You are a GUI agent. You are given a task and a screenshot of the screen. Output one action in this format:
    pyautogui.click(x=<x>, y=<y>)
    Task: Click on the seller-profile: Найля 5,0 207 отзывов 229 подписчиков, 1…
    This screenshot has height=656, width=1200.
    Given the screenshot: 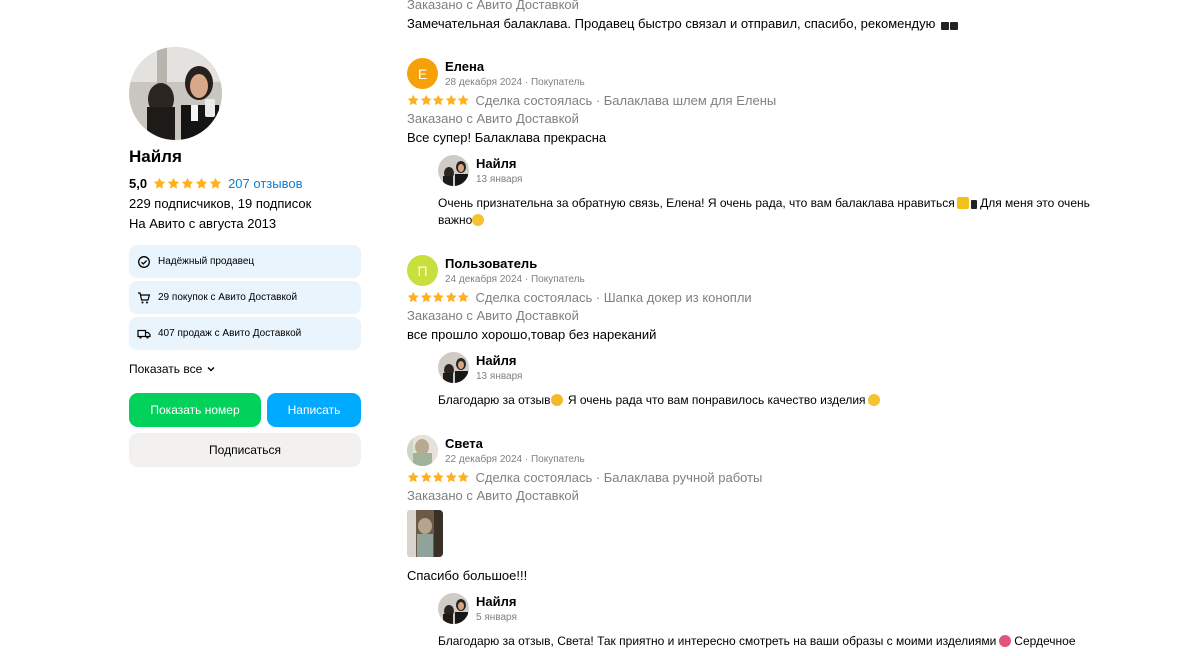 What is the action you would take?
    pyautogui.click(x=245, y=257)
    